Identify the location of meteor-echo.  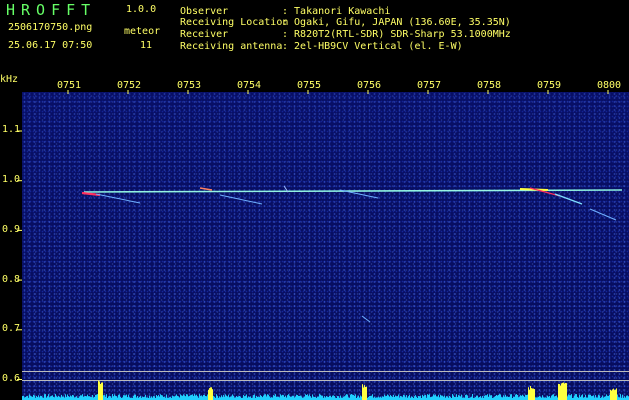
(118, 198).